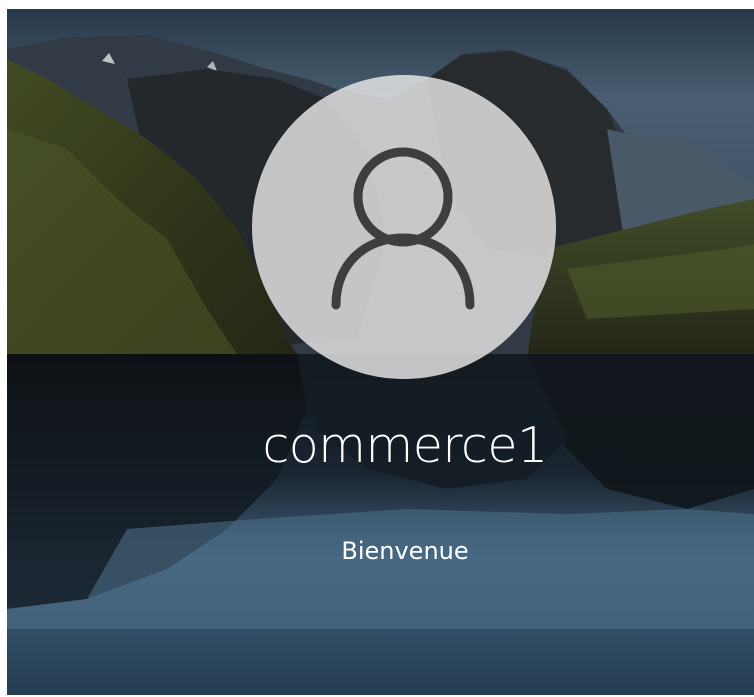 This screenshot has width=754, height=697. I want to click on user-icon, so click(403, 228).